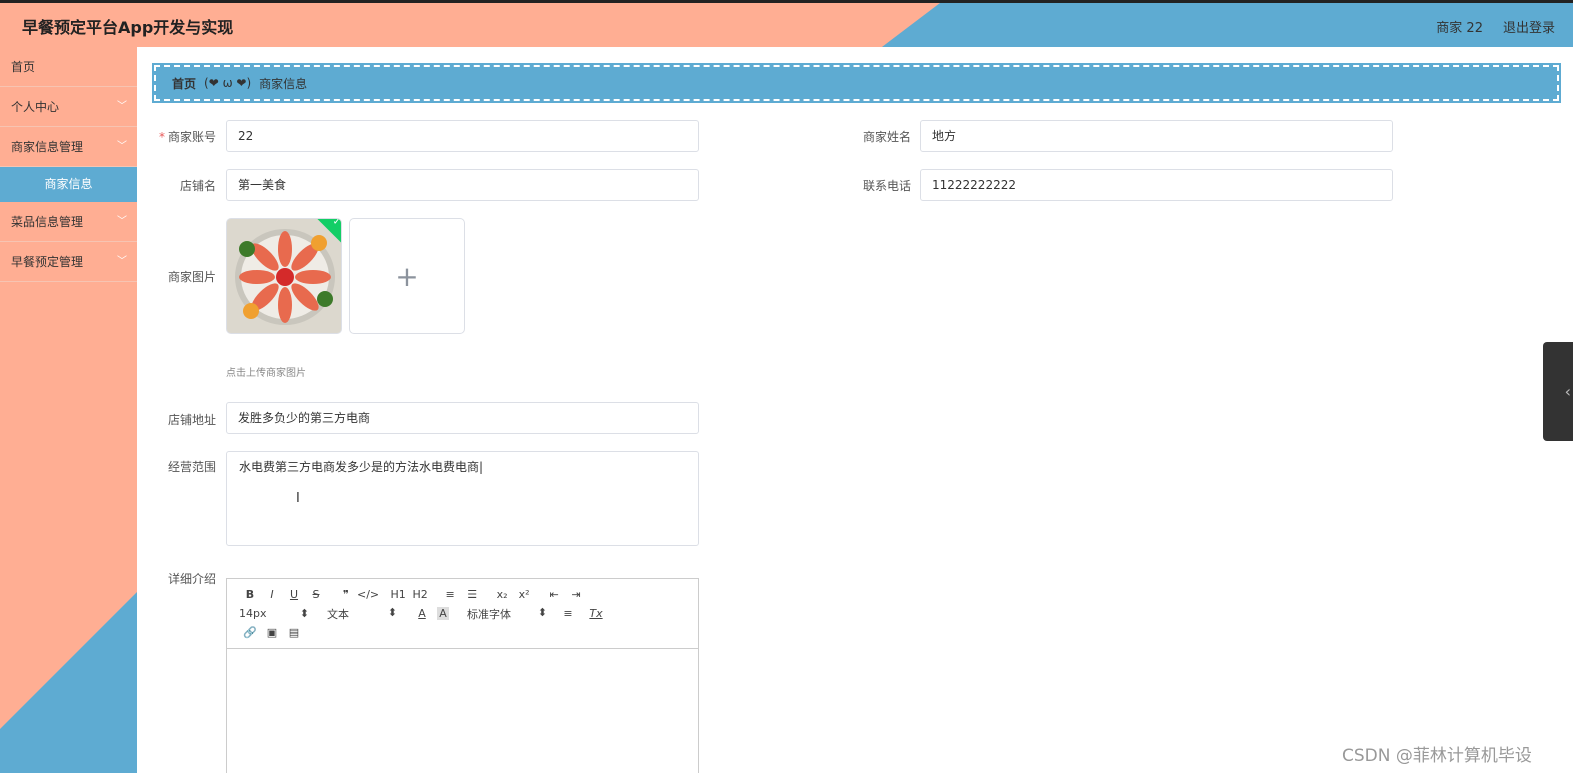 This screenshot has height=773, width=1573. I want to click on sidebar-item-label: 商家信息管理, so click(47, 147).